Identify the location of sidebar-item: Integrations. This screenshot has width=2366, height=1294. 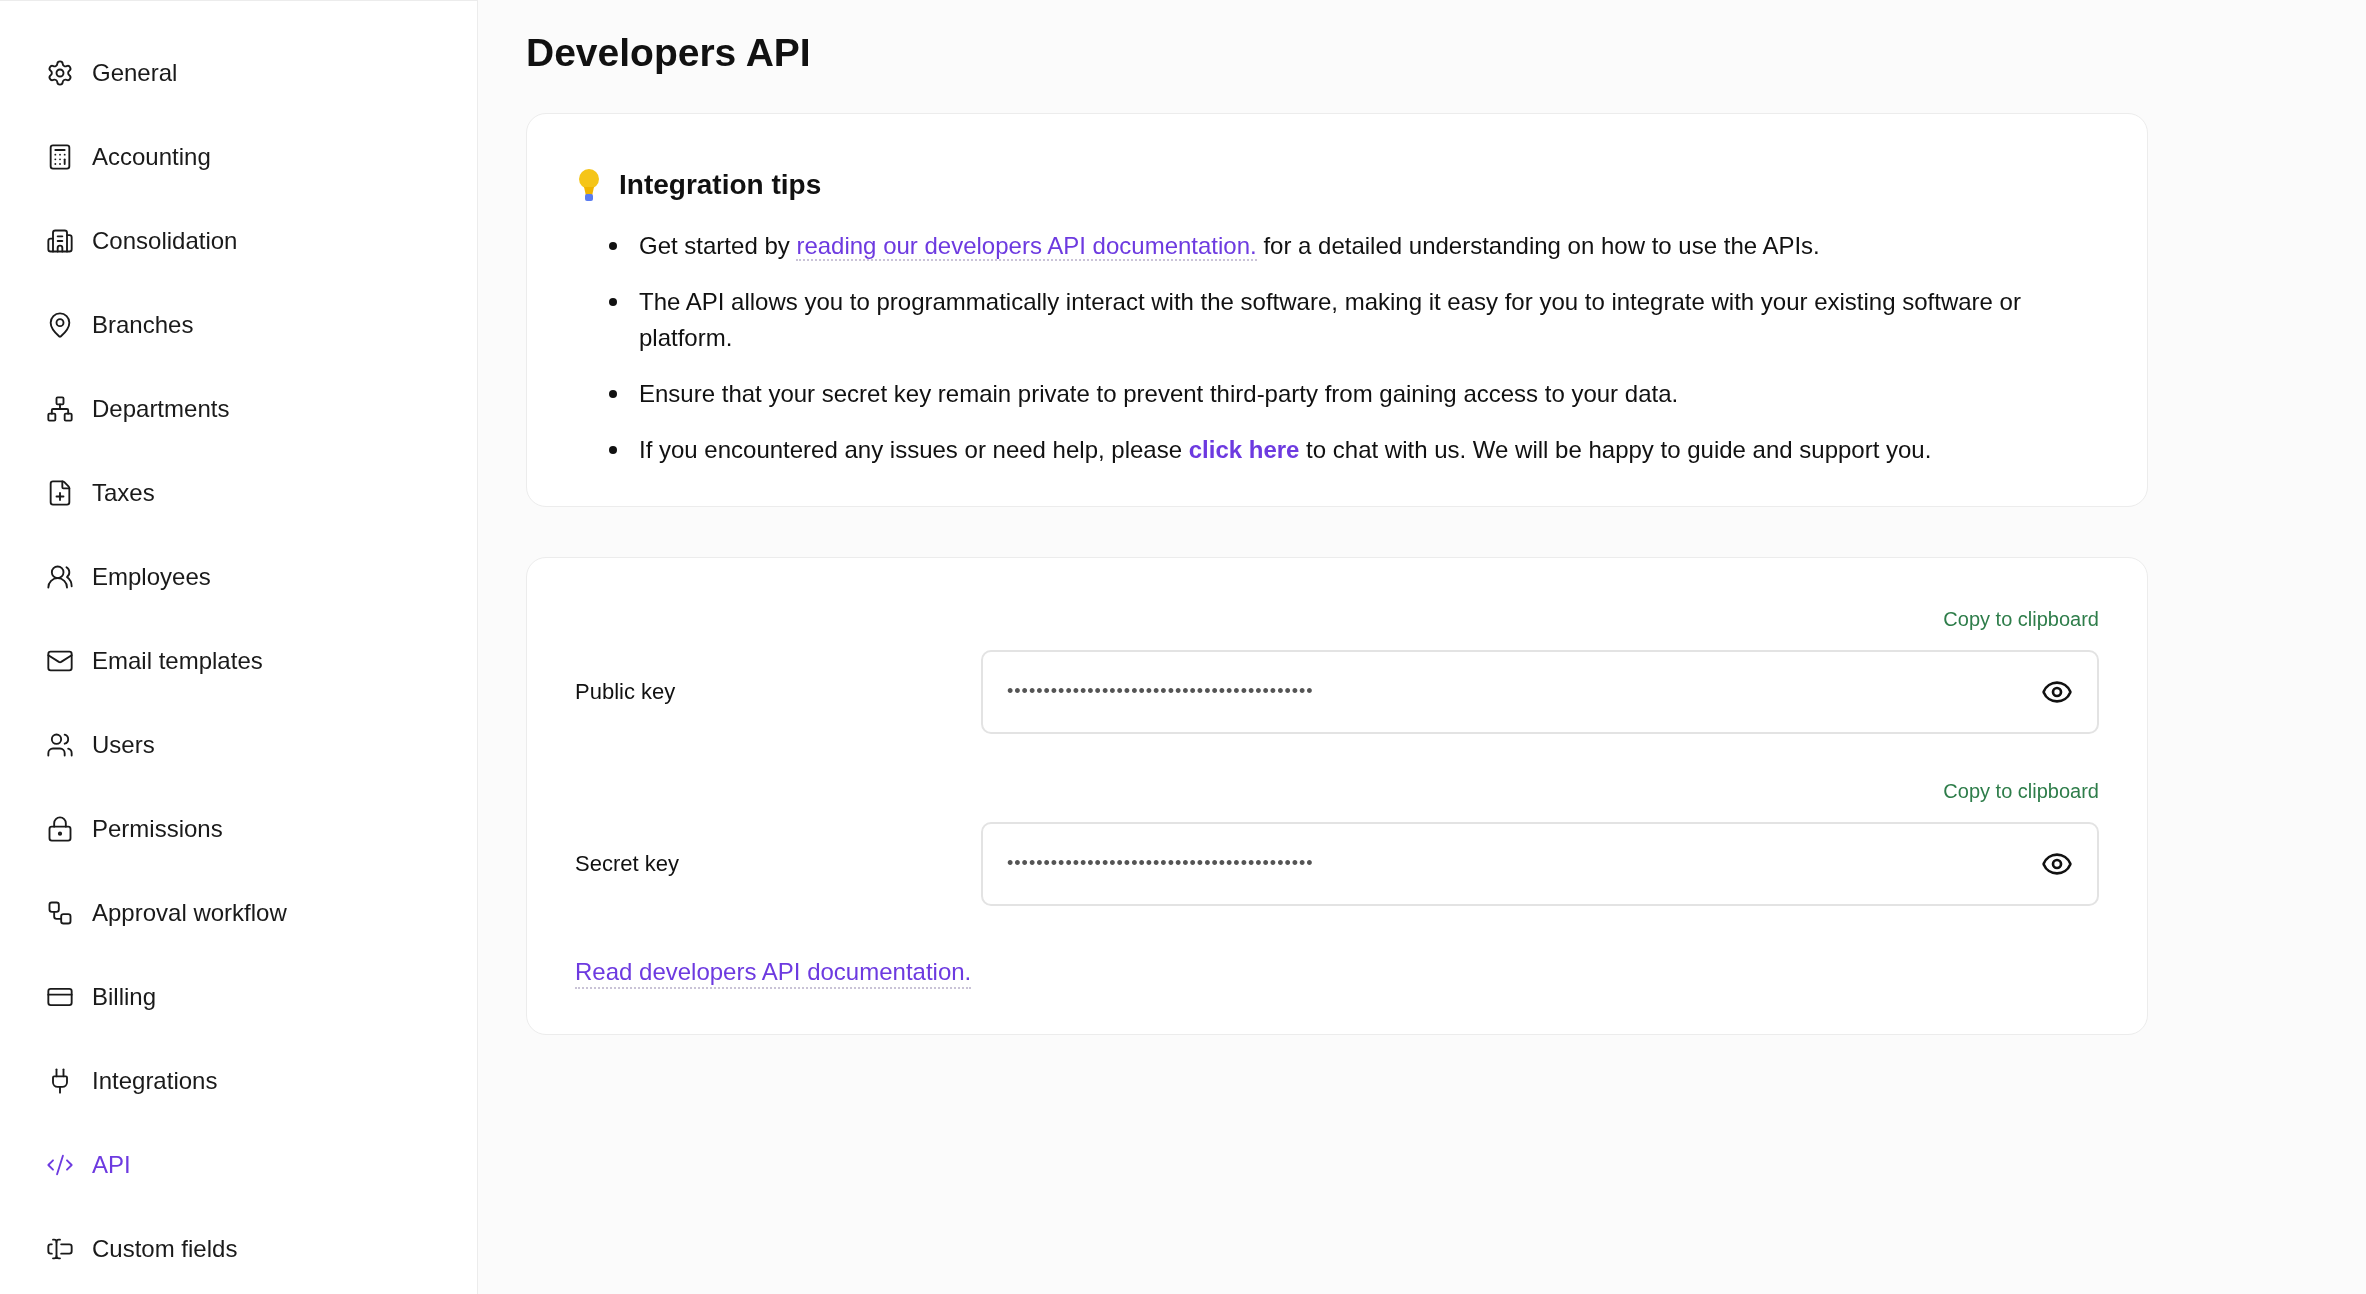
(238, 1081).